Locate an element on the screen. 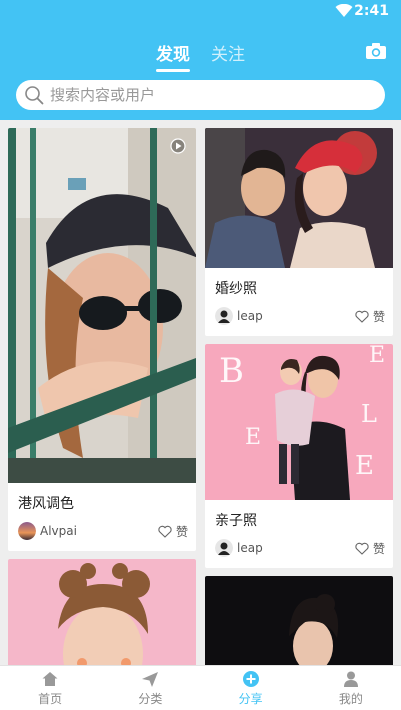  person-icon is located at coordinates (350, 679).